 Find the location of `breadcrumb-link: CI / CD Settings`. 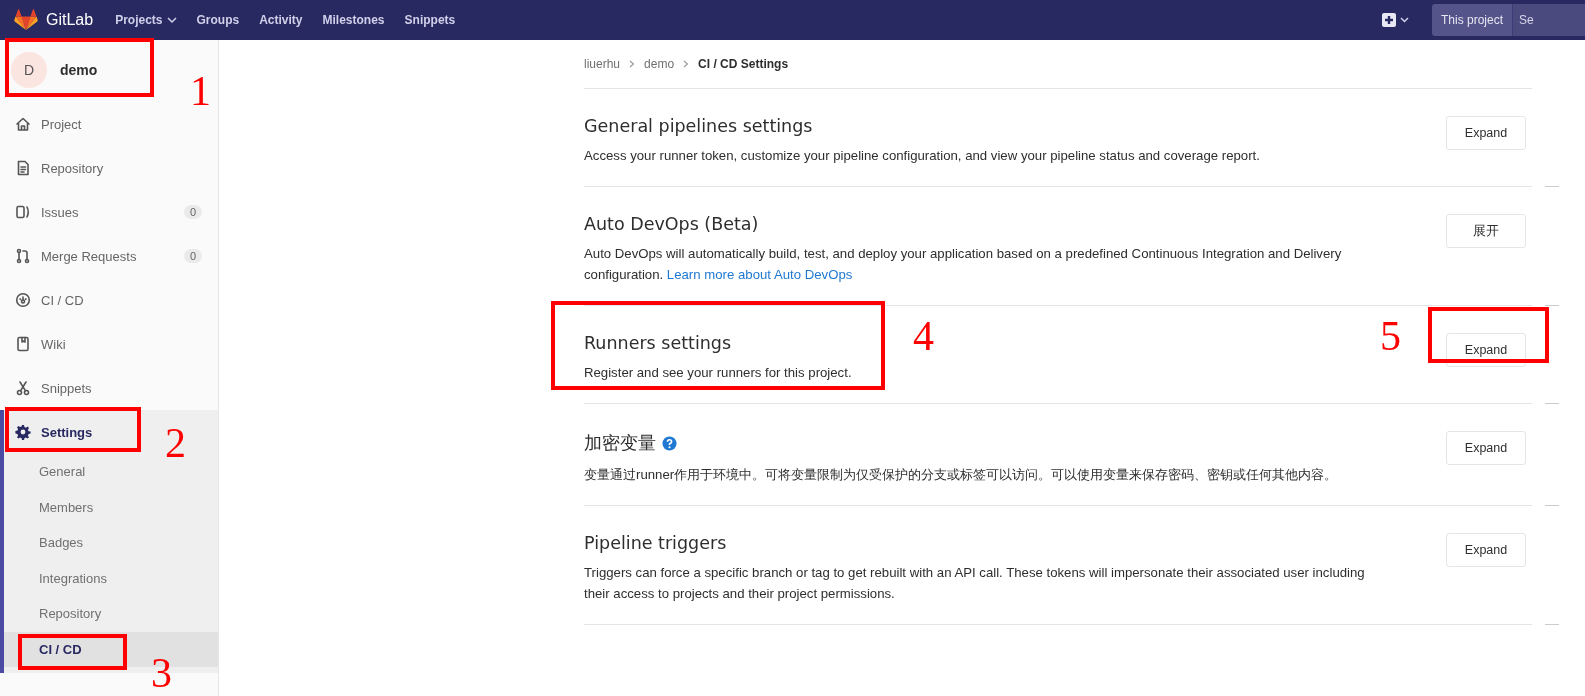

breadcrumb-link: CI / CD Settings is located at coordinates (743, 64).